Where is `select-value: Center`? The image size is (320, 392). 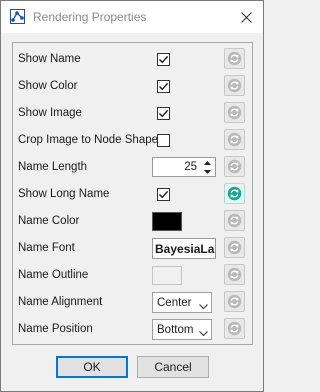
select-value: Center is located at coordinates (174, 303).